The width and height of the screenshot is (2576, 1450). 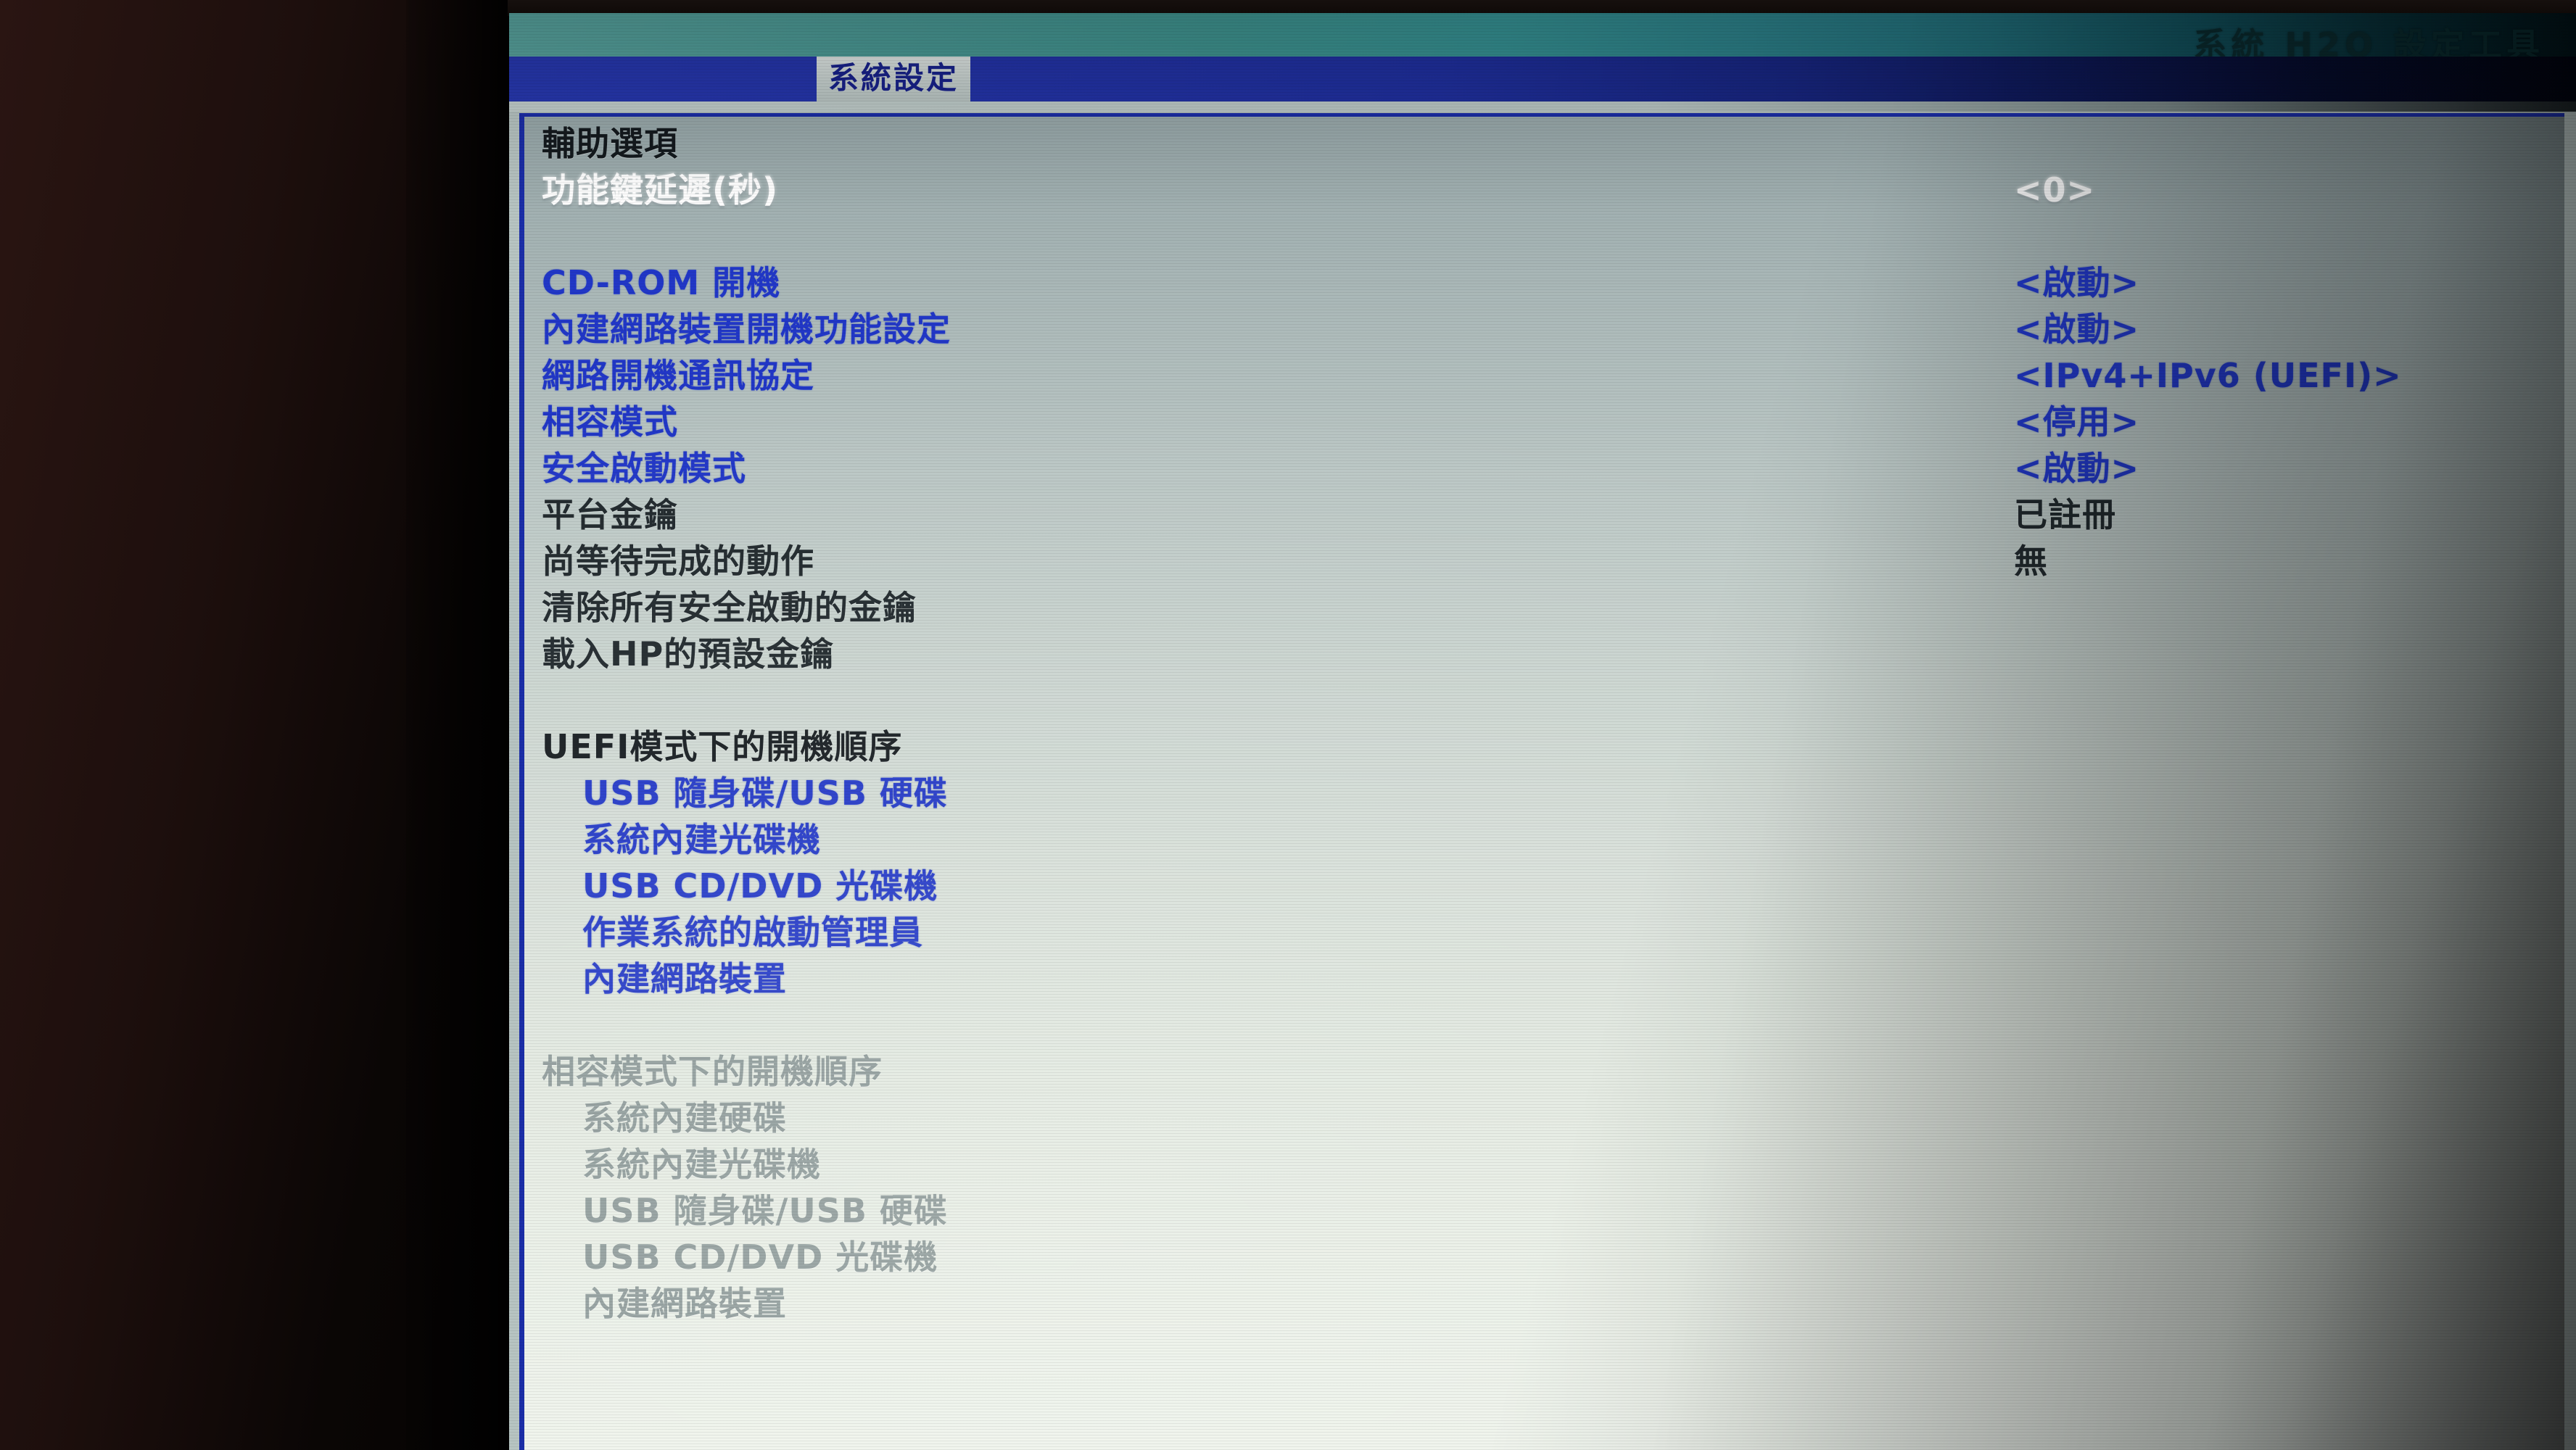 I want to click on setting-label: 作業系統的啟動管理員, so click(x=732, y=932).